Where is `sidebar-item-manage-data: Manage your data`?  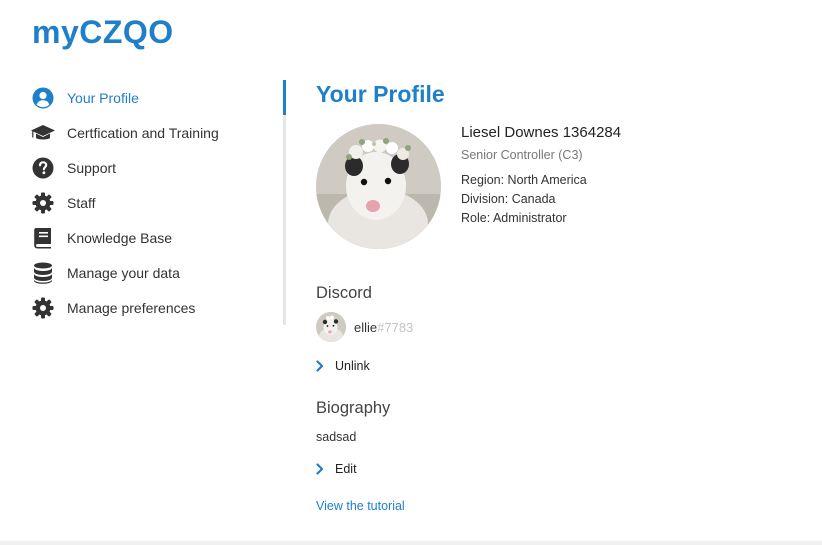
sidebar-item-manage-data: Manage your data is located at coordinates (155, 272).